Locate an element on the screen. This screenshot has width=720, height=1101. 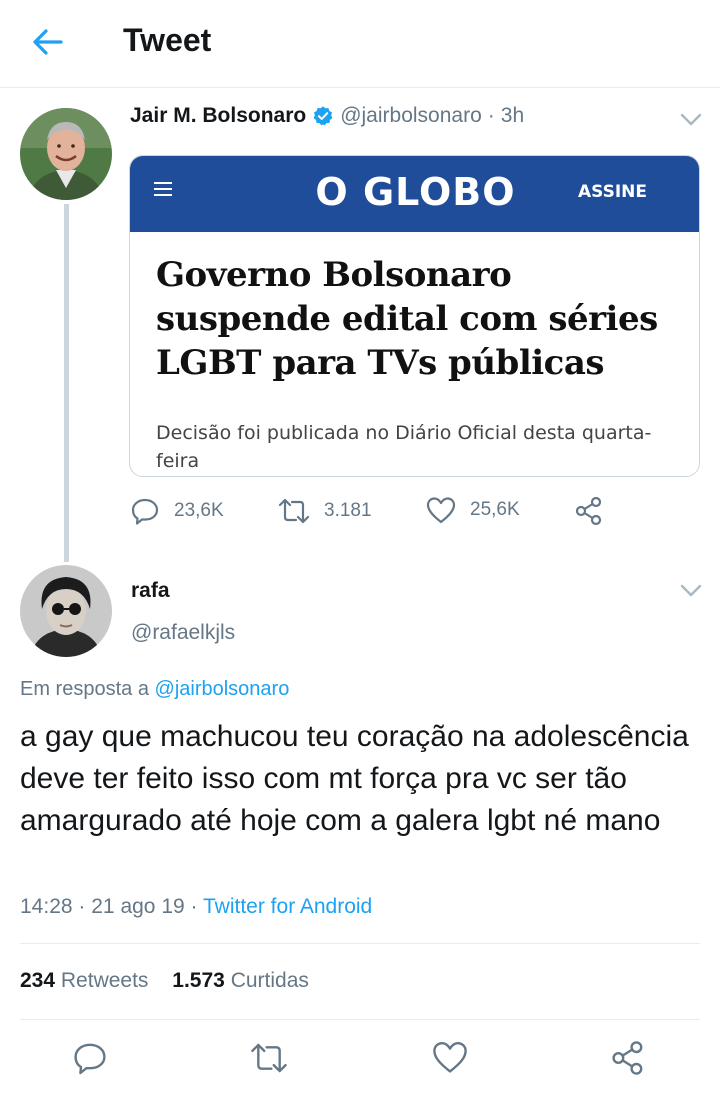
verified-badge-icon is located at coordinates (323, 116).